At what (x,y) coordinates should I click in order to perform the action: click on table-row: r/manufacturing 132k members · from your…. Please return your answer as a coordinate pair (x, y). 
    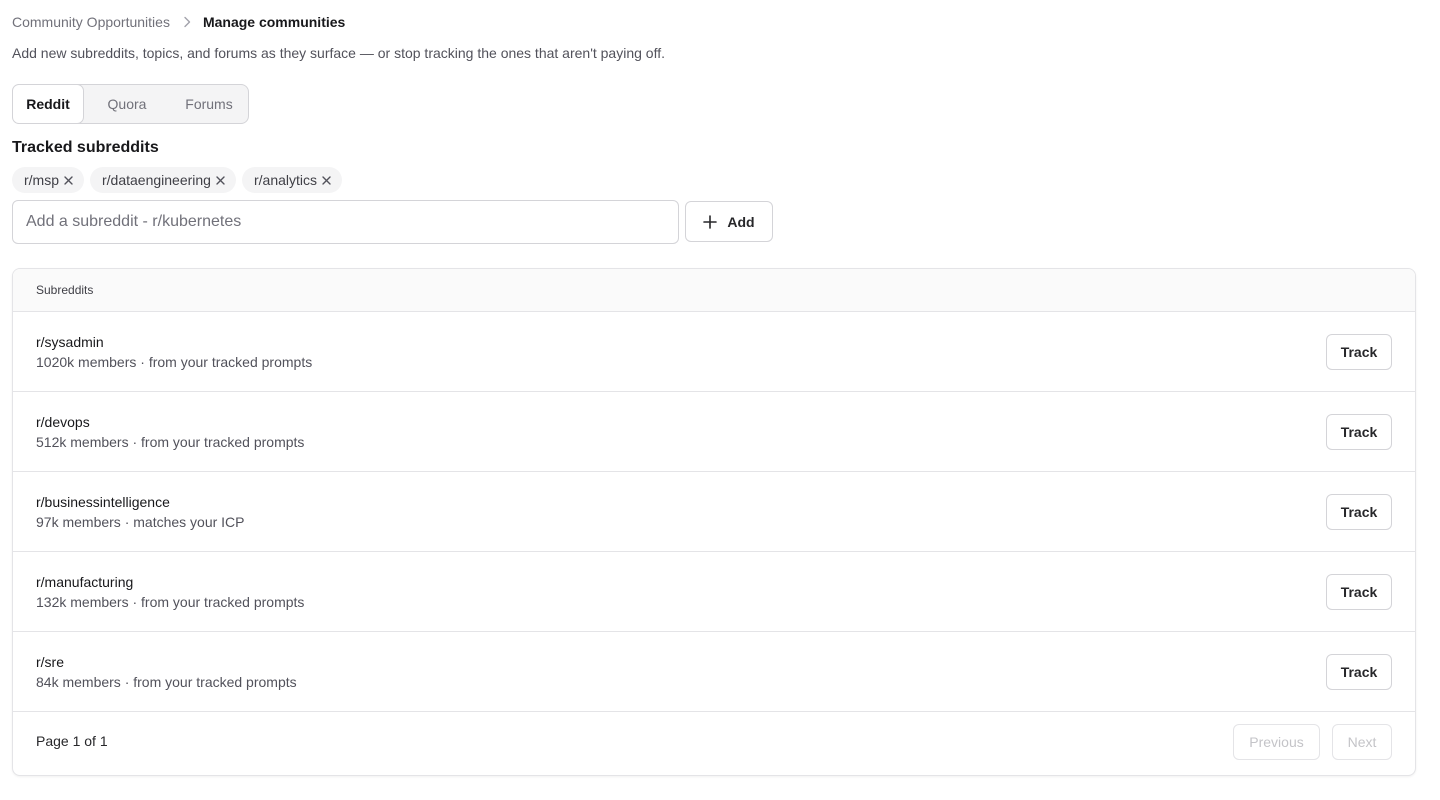
    Looking at the image, I should click on (714, 592).